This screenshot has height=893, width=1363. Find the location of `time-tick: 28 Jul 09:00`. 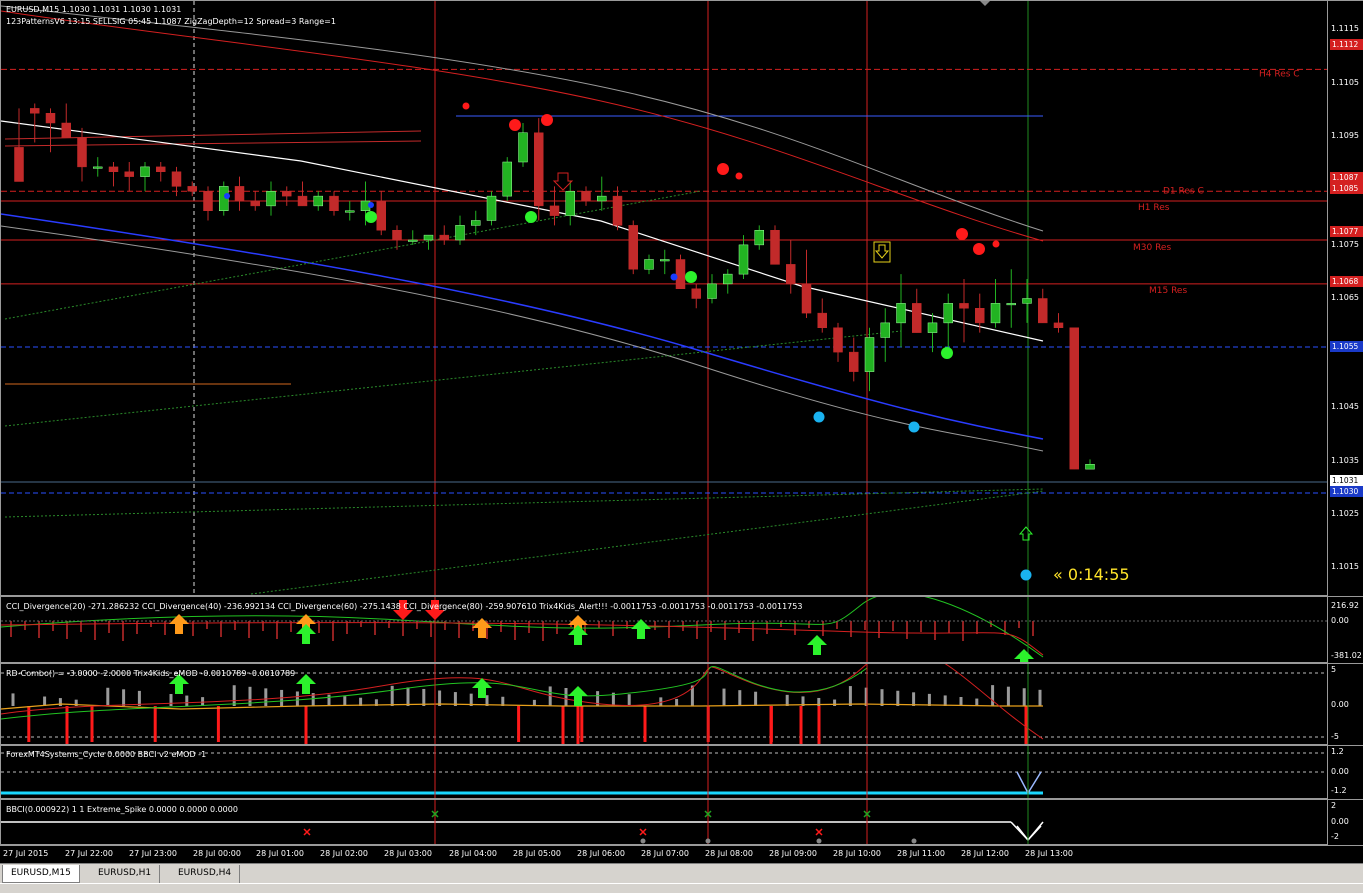

time-tick: 28 Jul 09:00 is located at coordinates (793, 853).